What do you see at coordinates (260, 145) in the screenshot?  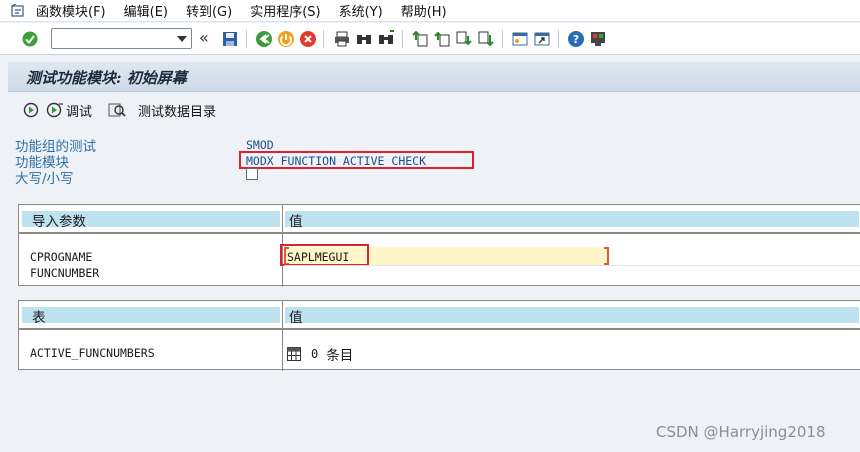 I see `function-group-value: SMOD` at bounding box center [260, 145].